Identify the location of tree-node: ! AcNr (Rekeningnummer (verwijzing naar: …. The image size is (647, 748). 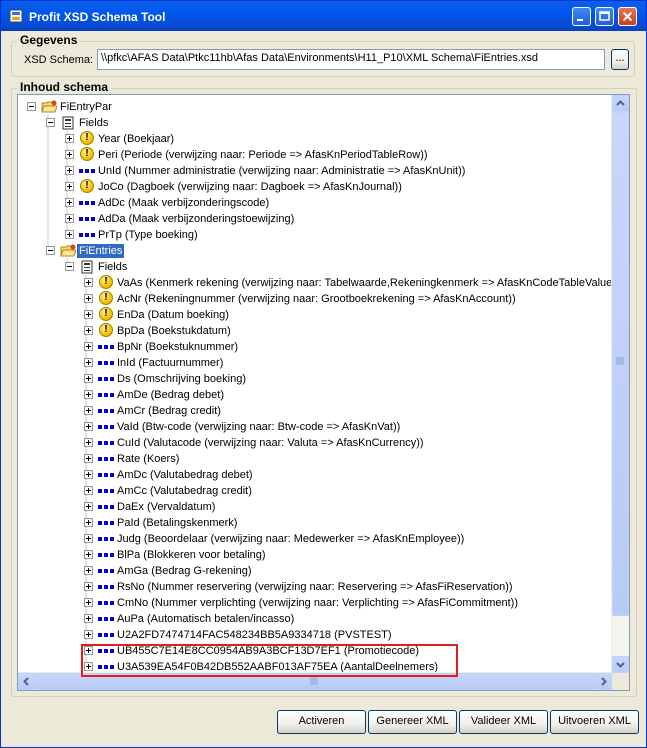
(315, 299).